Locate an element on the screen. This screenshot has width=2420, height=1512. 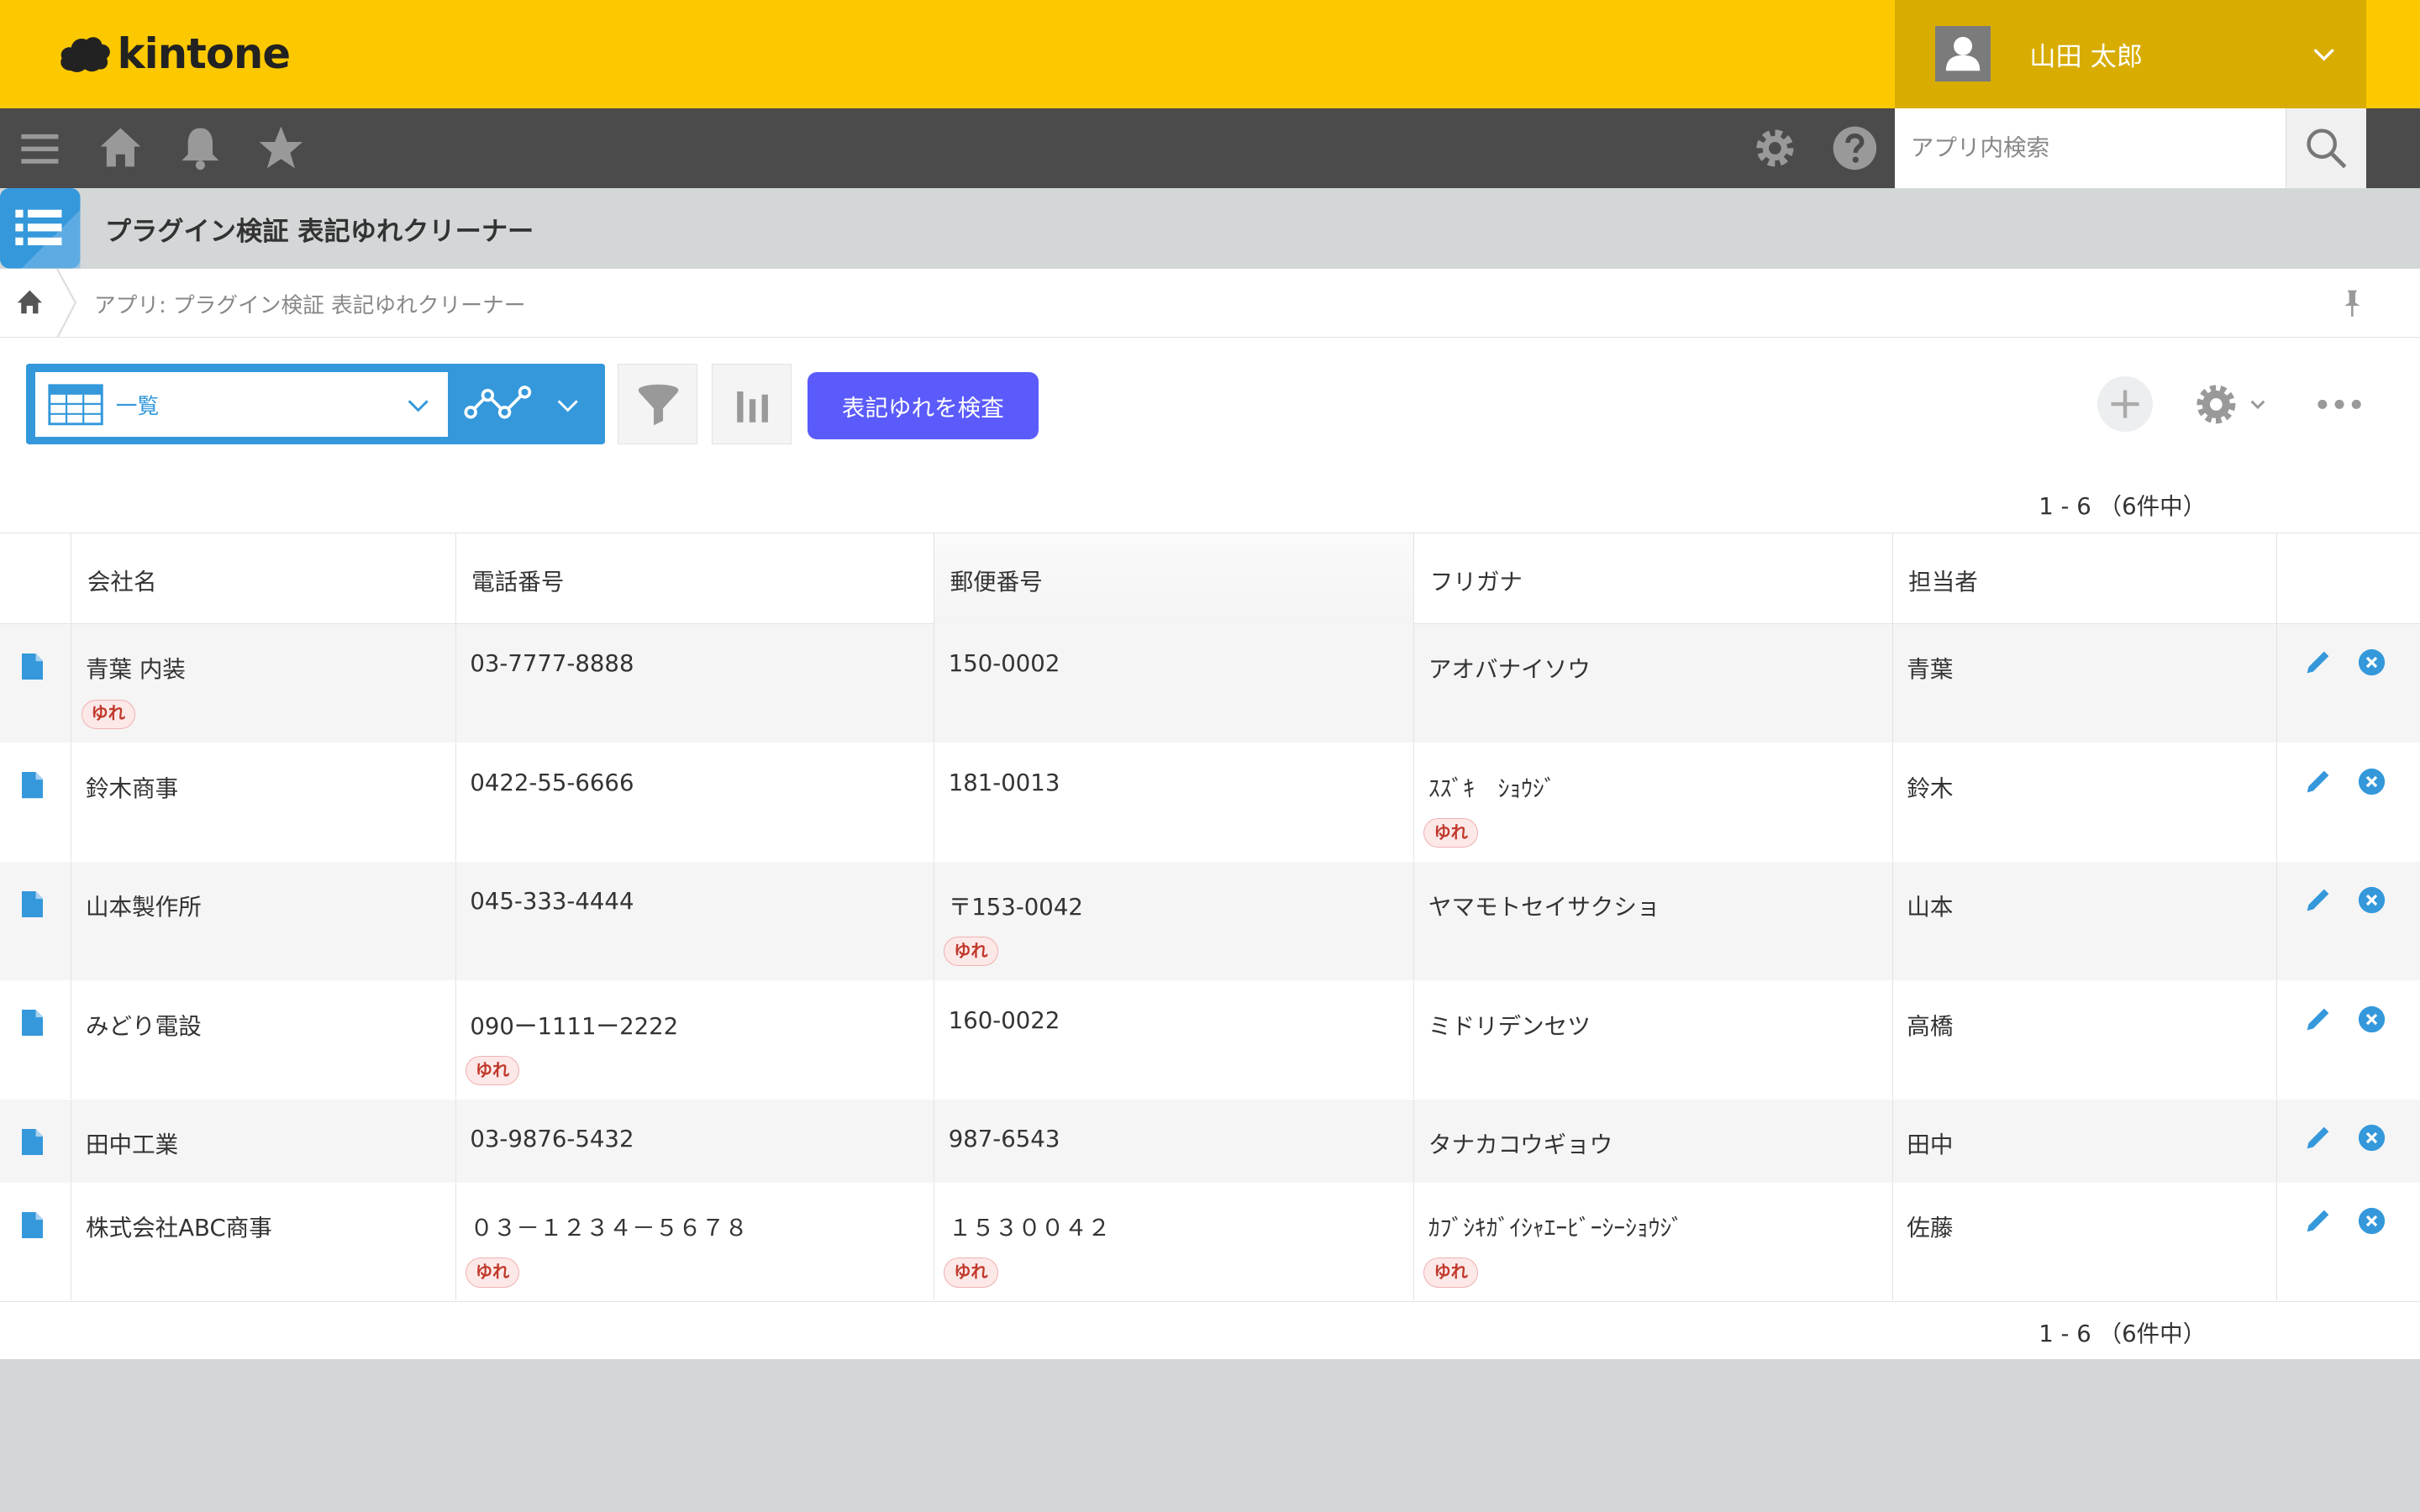
filter-icon is located at coordinates (658, 405).